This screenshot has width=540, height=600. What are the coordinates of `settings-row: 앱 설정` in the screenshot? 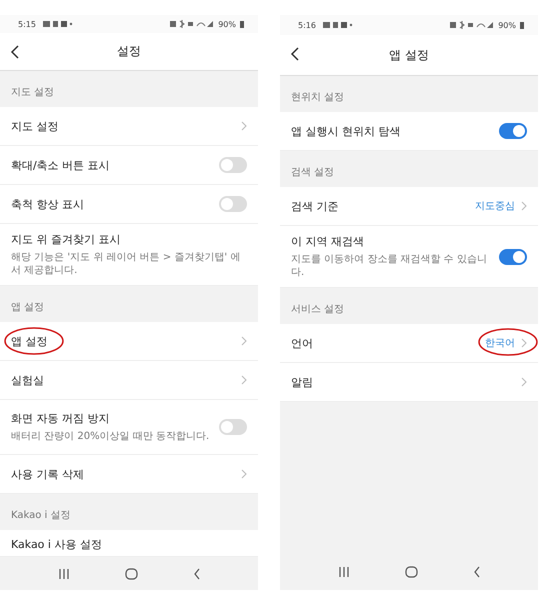 It's located at (129, 341).